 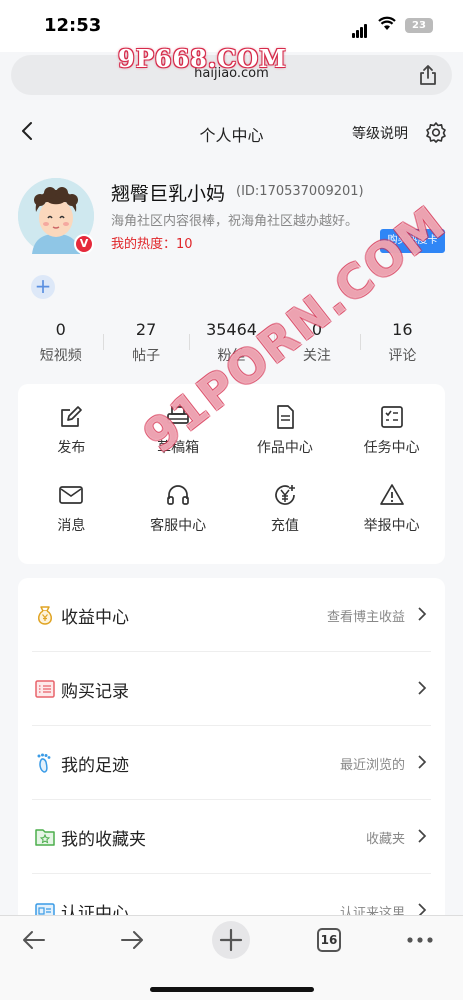 What do you see at coordinates (34, 940) in the screenshot?
I see `back-arrow-icon` at bounding box center [34, 940].